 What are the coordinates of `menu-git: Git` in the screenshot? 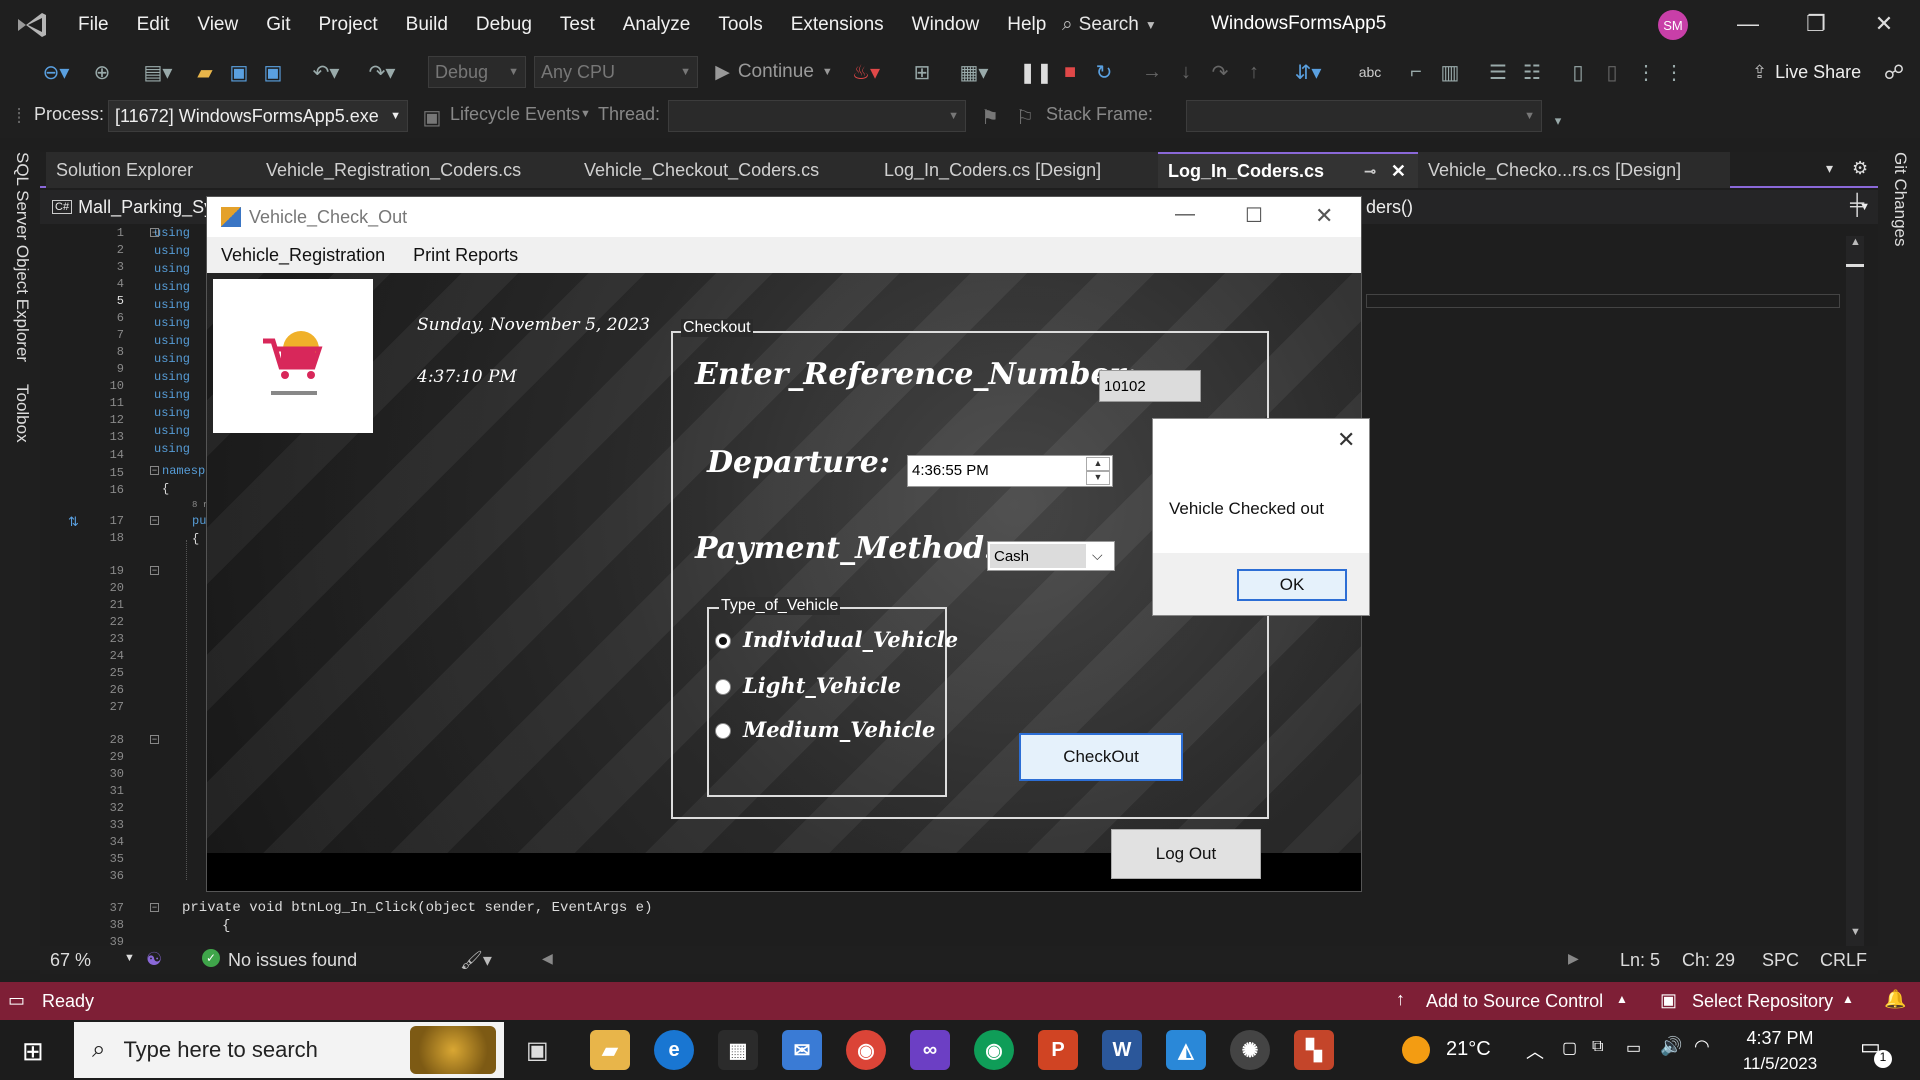 It's located at (278, 25).